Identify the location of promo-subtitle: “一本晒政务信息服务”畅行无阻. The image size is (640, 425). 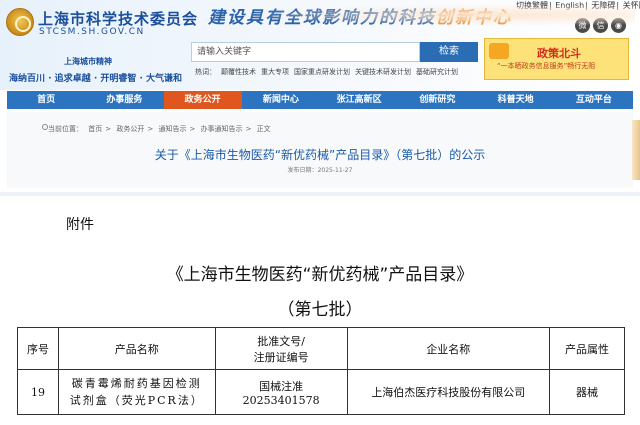
(546, 66).